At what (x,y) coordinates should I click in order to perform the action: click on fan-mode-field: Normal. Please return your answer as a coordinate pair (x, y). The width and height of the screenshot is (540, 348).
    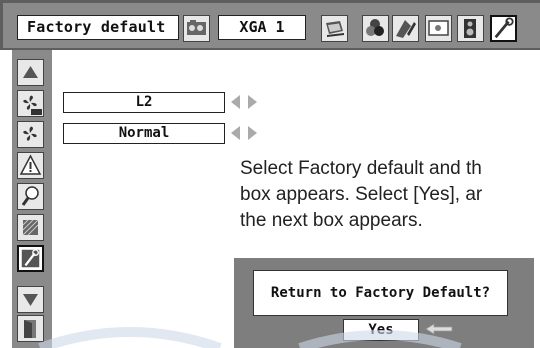
    Looking at the image, I should click on (144, 133).